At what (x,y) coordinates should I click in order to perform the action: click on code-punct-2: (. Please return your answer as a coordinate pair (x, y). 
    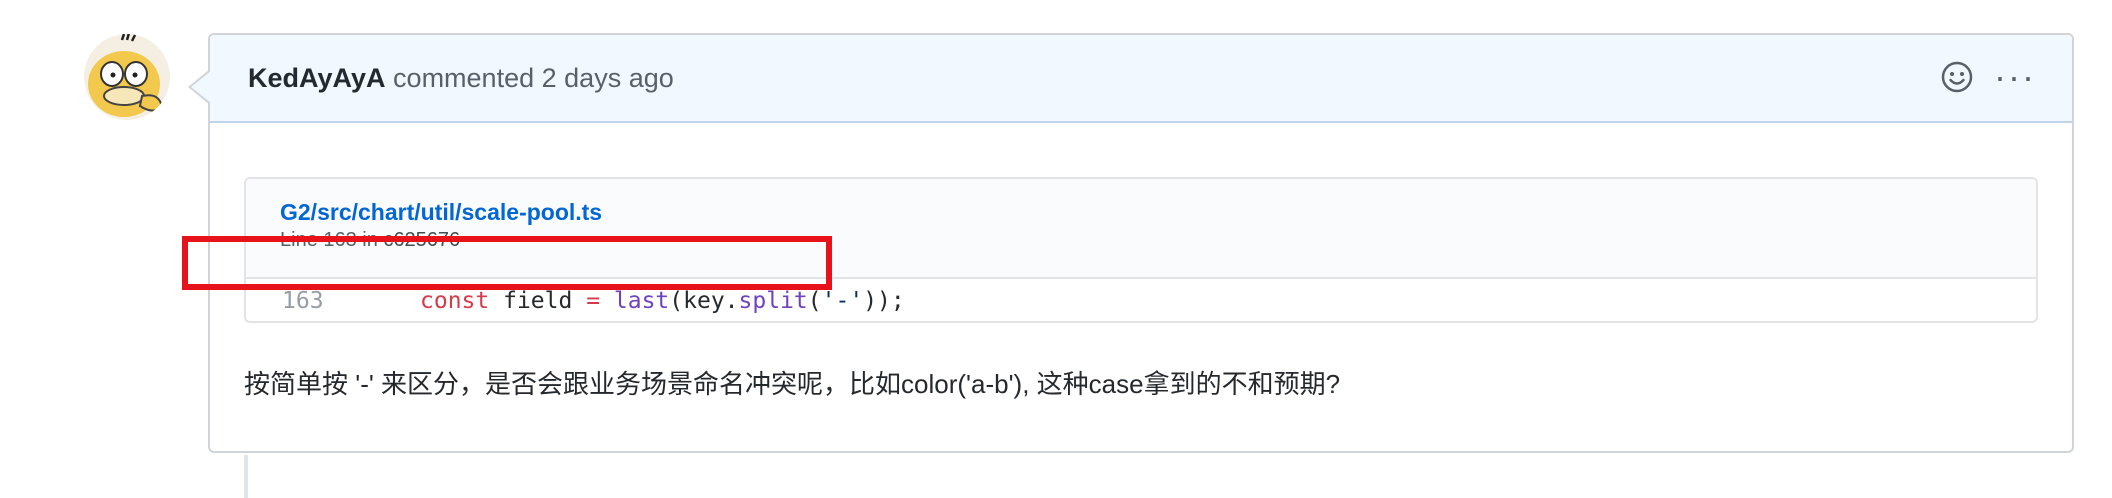
    Looking at the image, I should click on (814, 301).